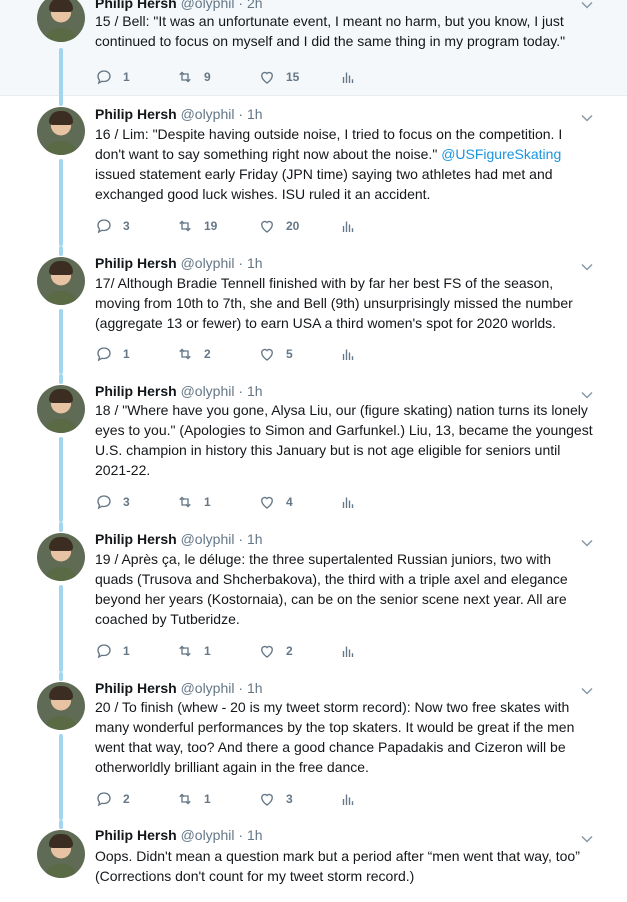 This screenshot has width=627, height=902. Describe the element at coordinates (193, 354) in the screenshot. I see `retweet-button: 2` at that location.